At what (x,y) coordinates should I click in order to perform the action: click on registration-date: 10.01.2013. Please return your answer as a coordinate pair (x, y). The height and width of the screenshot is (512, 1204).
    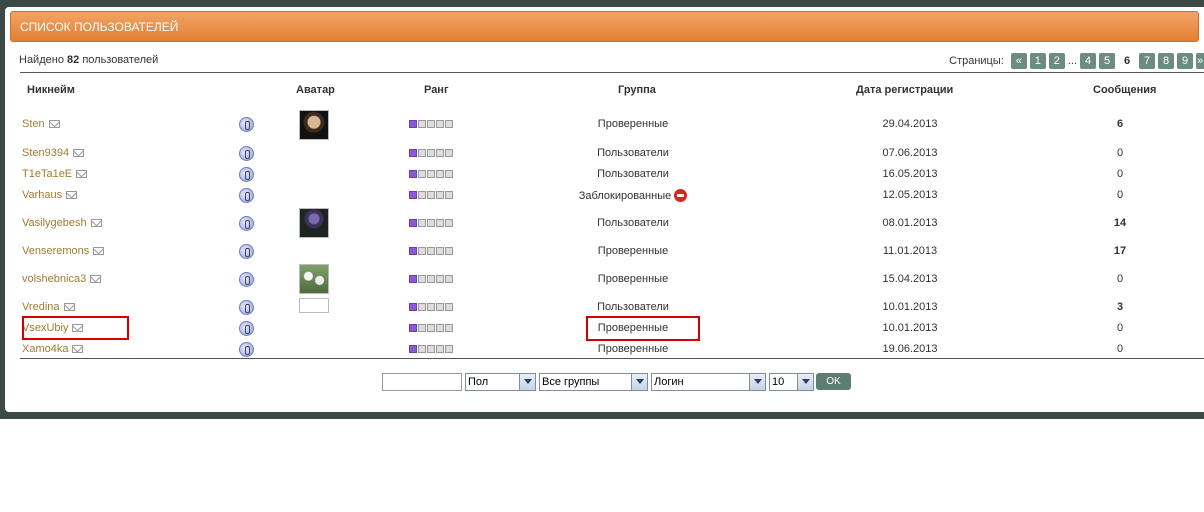
    Looking at the image, I should click on (910, 328).